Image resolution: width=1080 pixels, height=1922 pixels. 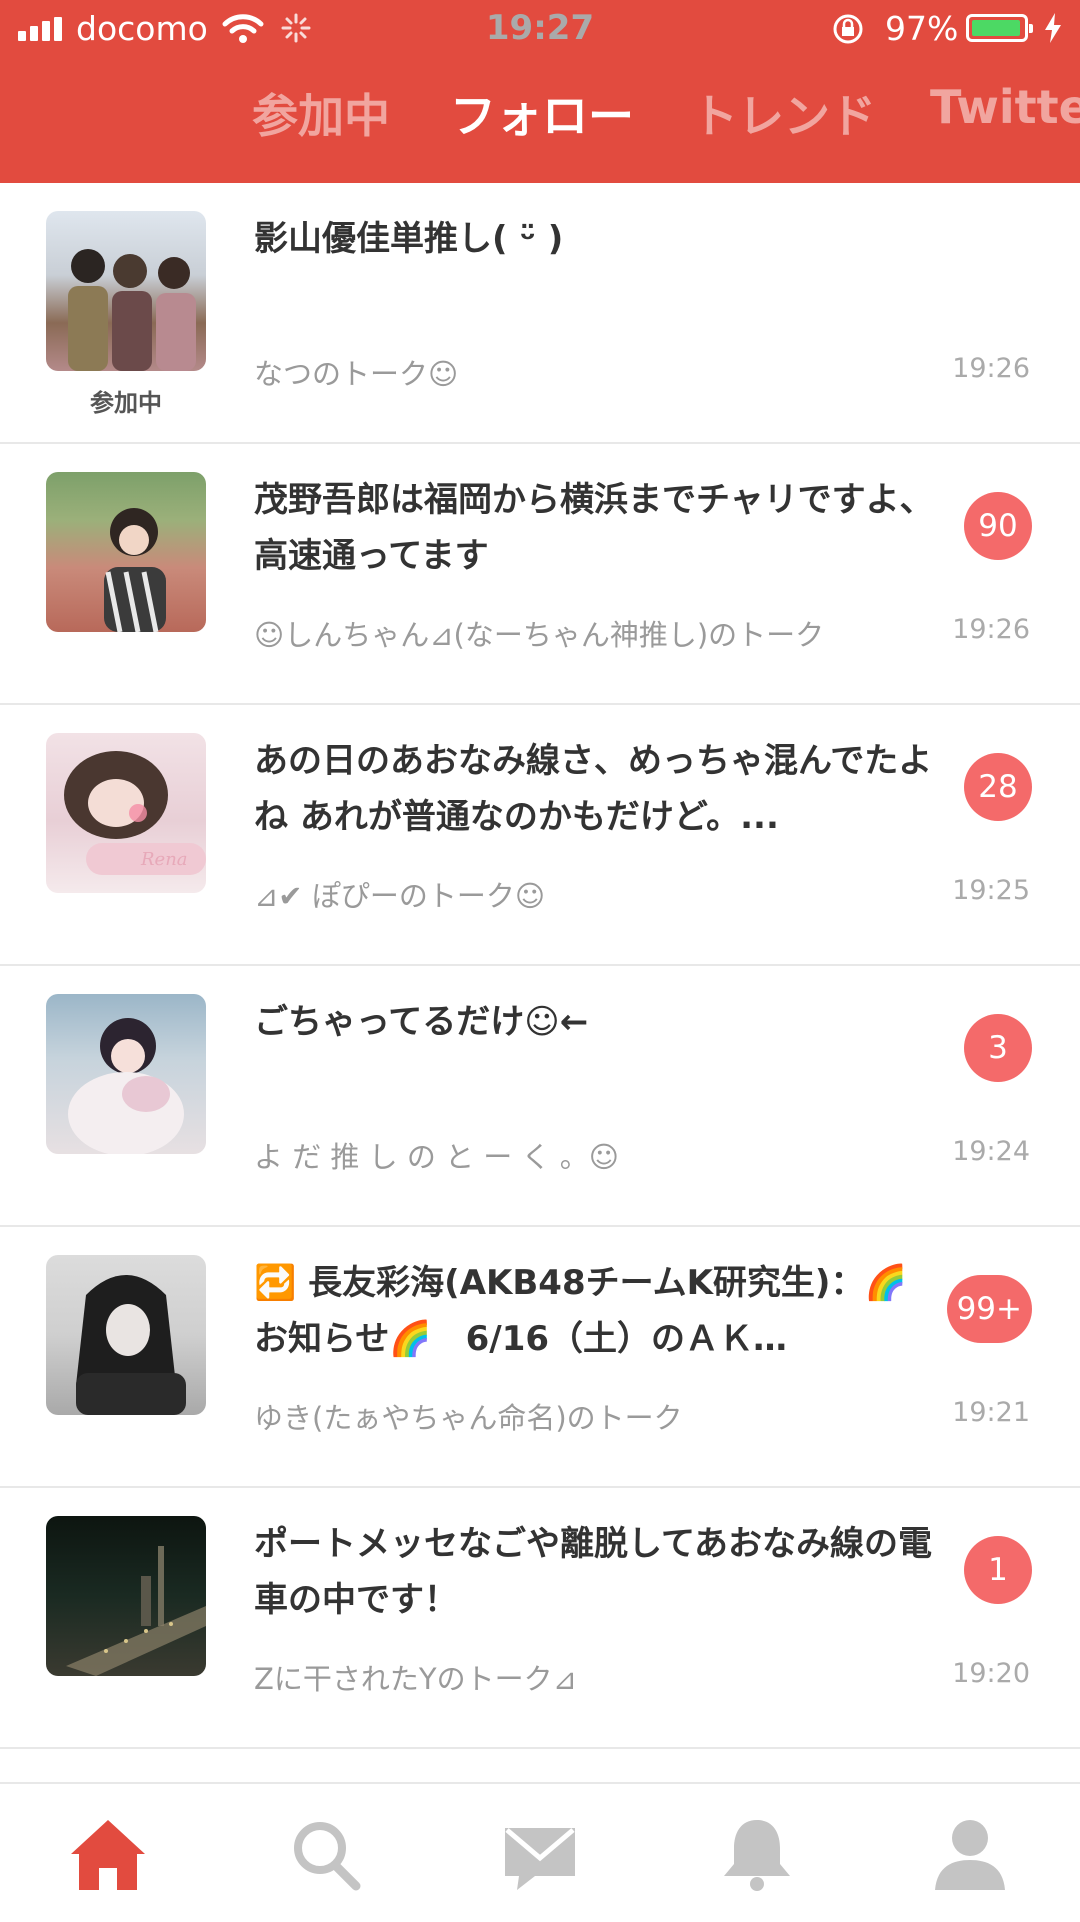 I want to click on talk-row: ごちゃってるだけ☺← よ だ 推 し の と ー く 。☺ 19:24 3, so click(x=540, y=1096).